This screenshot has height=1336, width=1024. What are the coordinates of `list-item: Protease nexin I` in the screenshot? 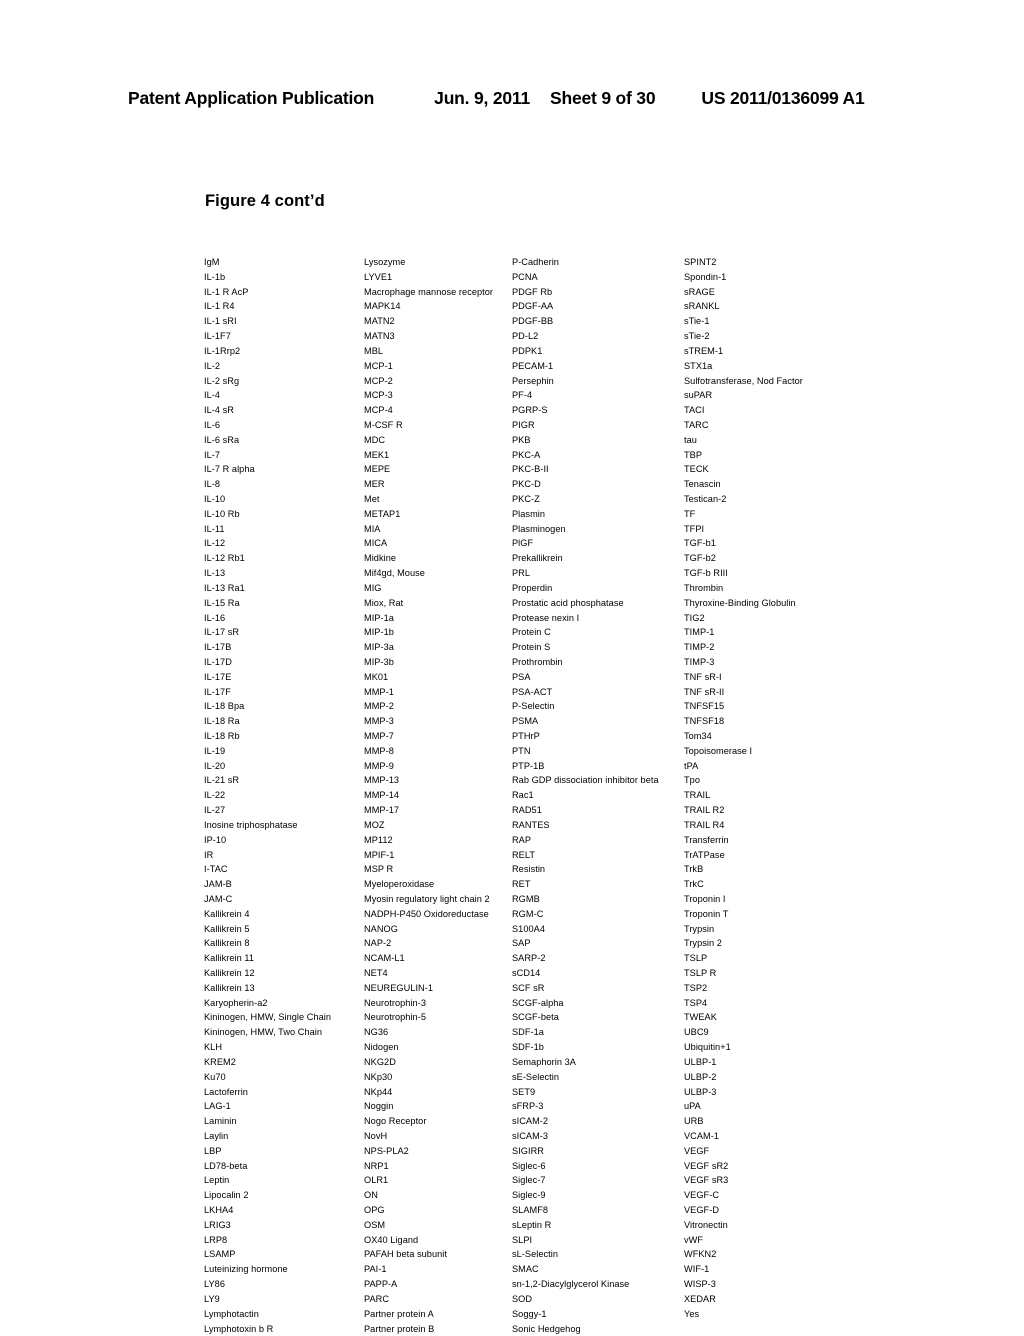 It's located at (598, 618).